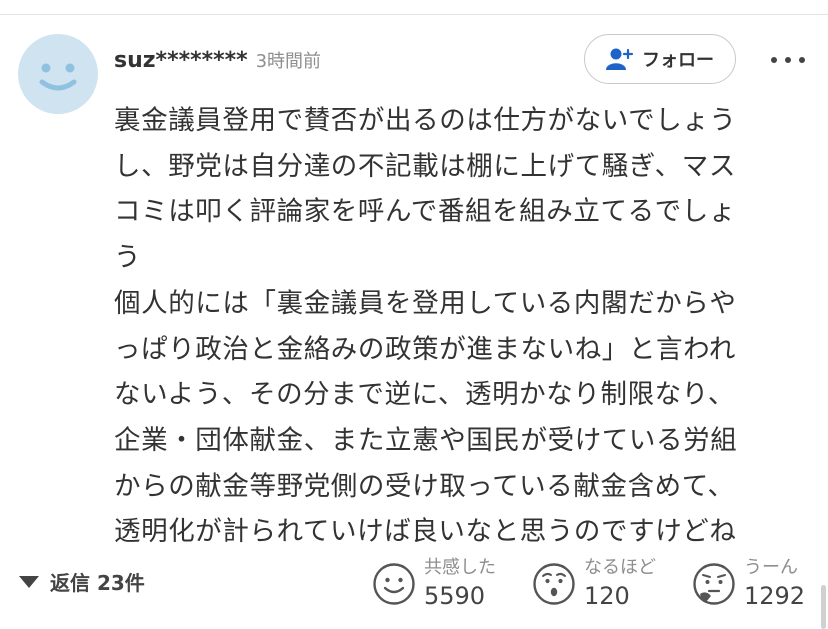 This screenshot has width=828, height=629. Describe the element at coordinates (414, 14) in the screenshot. I see `top-divider` at that location.